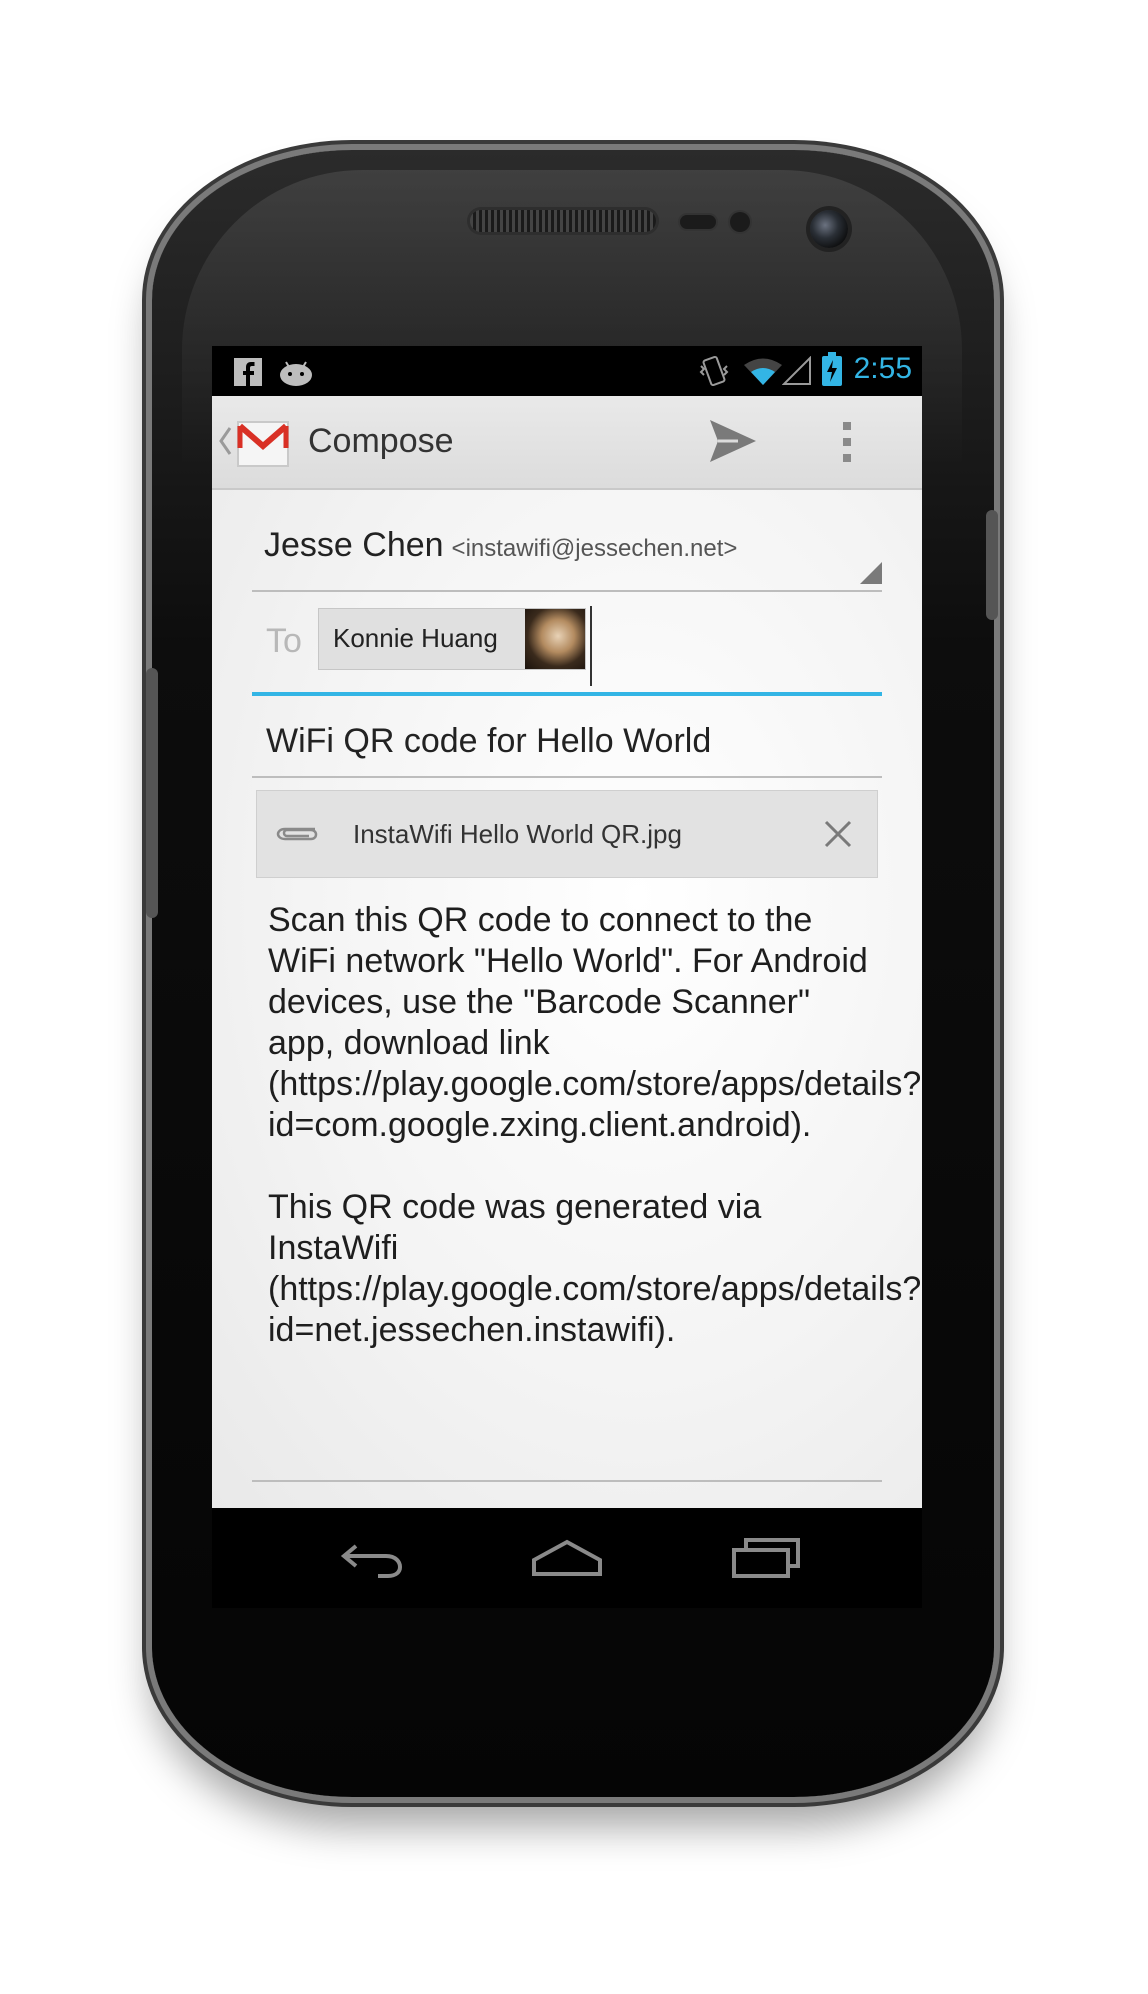 This screenshot has height=1994, width=1148. What do you see at coordinates (296, 373) in the screenshot?
I see `android-debug-icon` at bounding box center [296, 373].